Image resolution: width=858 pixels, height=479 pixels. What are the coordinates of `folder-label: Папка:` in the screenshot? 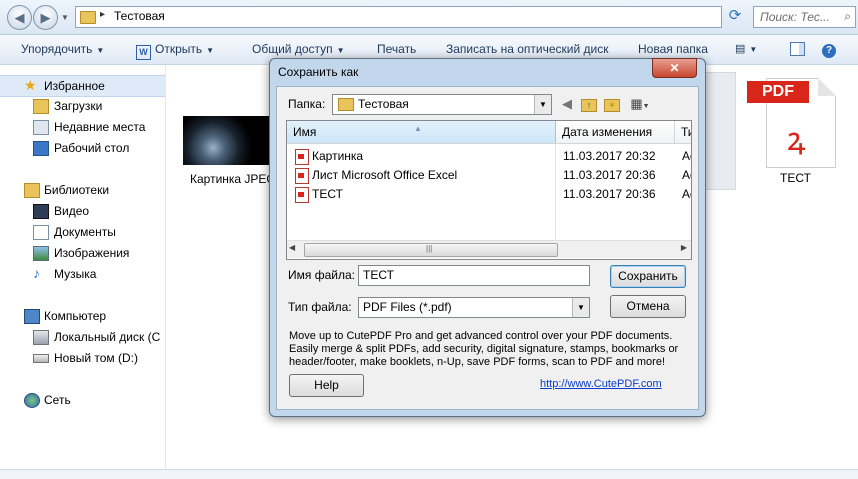 It's located at (307, 104).